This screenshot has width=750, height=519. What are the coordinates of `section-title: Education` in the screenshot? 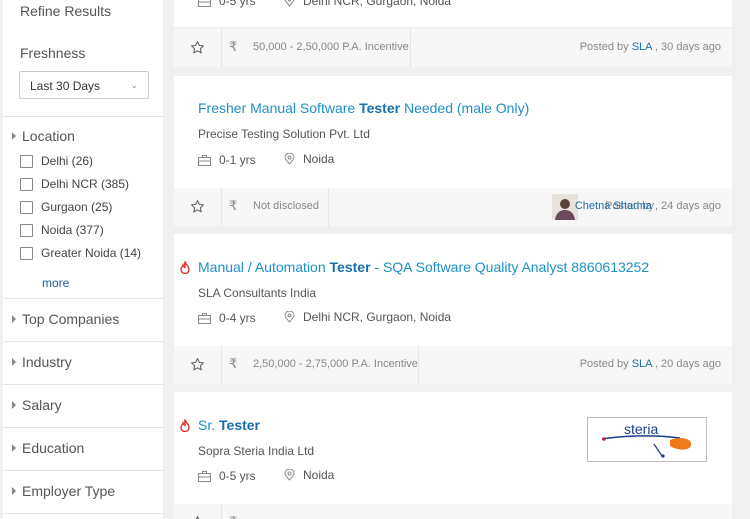 It's located at (53, 448).